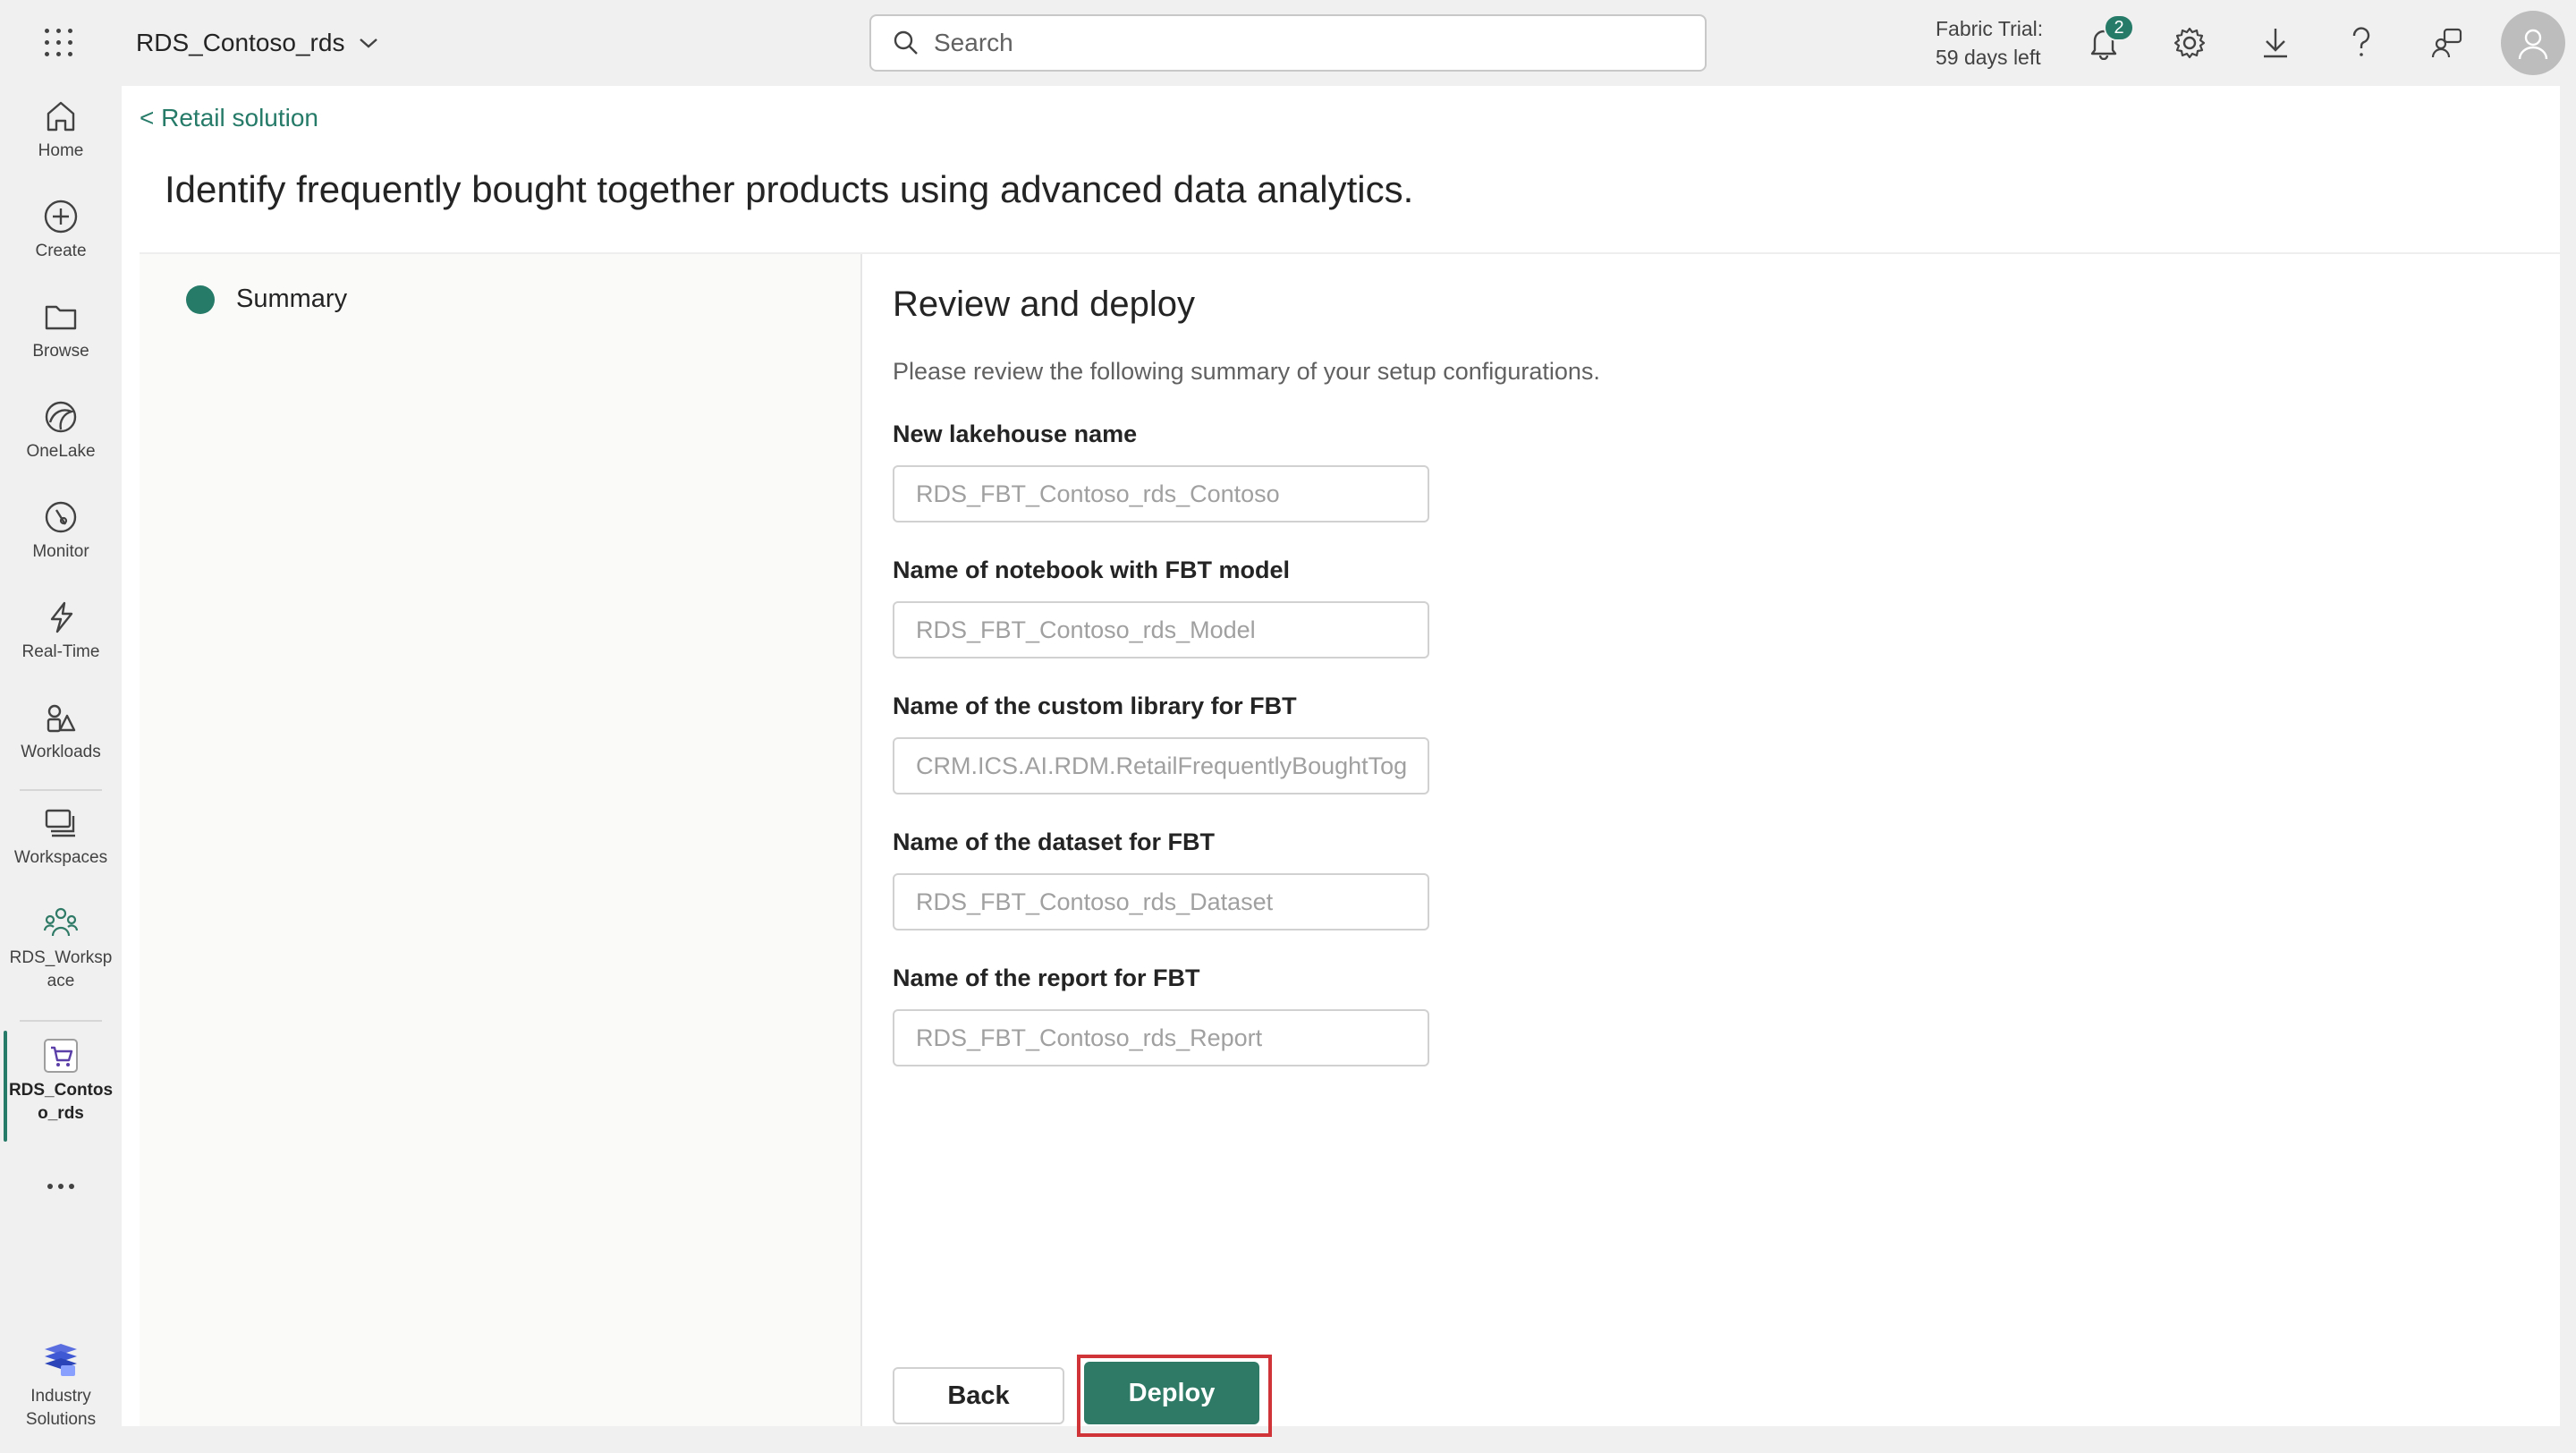  I want to click on workspaces-icon, so click(60, 823).